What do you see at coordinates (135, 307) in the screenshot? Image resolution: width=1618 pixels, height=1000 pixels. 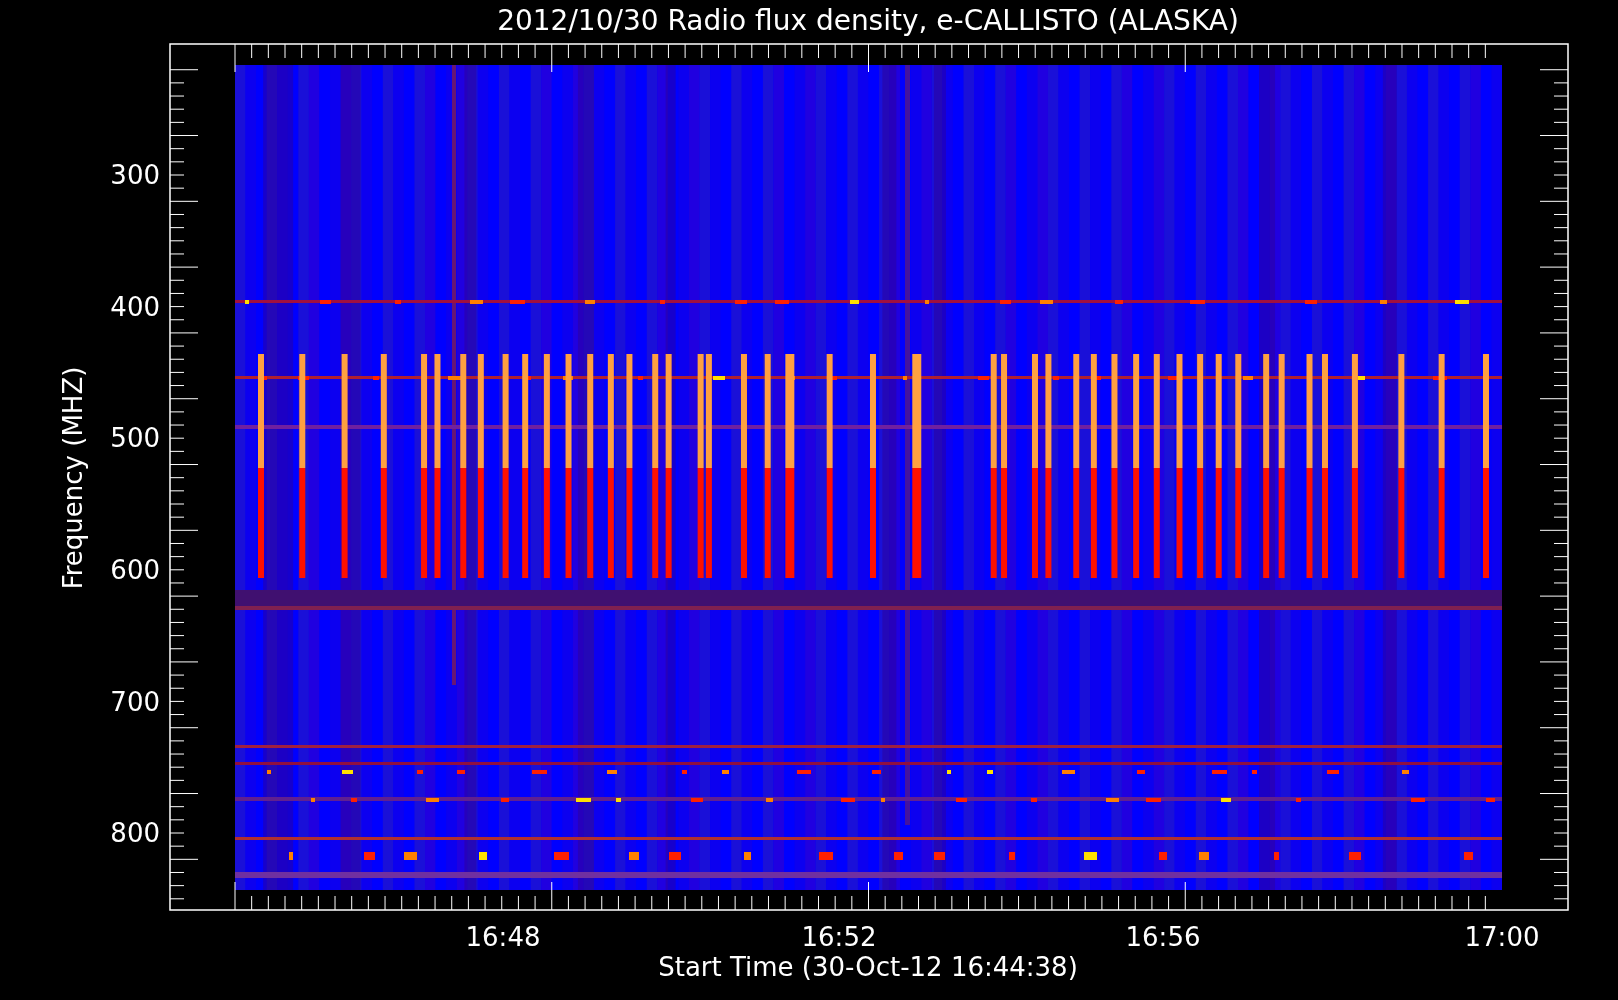 I see `y-tick-label: 400` at bounding box center [135, 307].